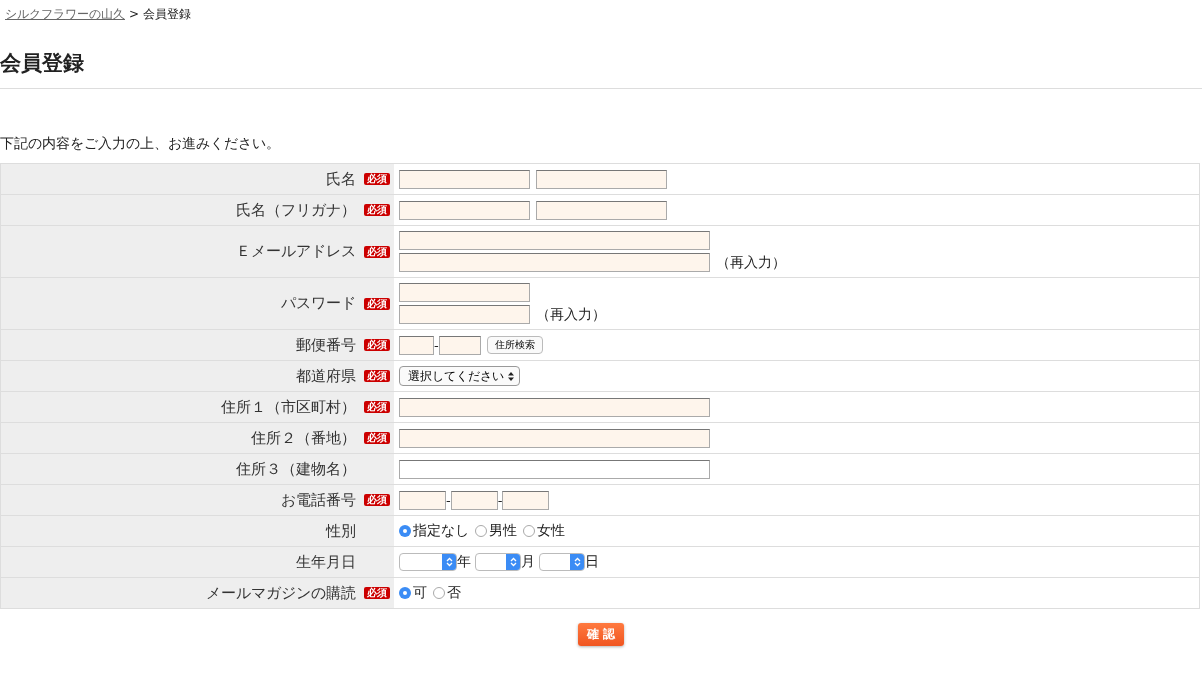 Image resolution: width=1202 pixels, height=686 pixels. I want to click on radio-option: 否, so click(447, 593).